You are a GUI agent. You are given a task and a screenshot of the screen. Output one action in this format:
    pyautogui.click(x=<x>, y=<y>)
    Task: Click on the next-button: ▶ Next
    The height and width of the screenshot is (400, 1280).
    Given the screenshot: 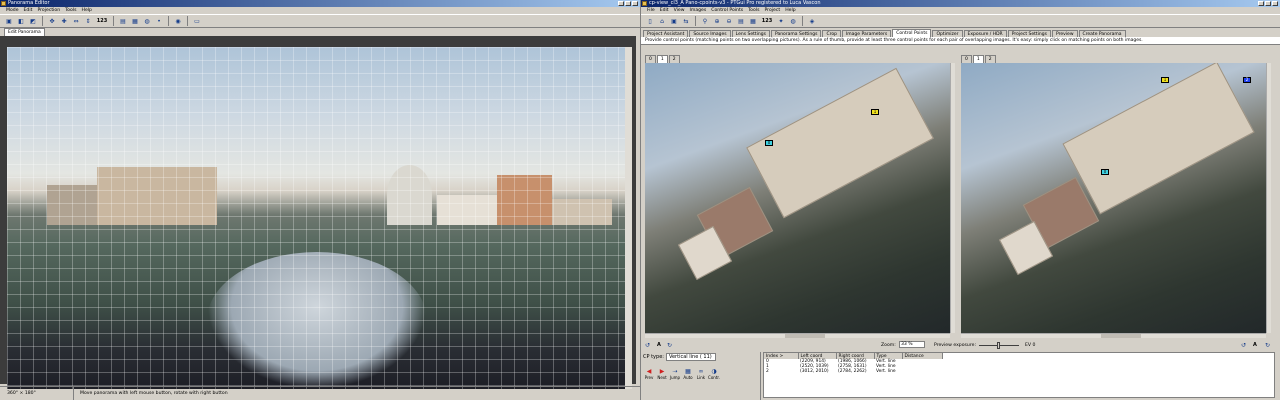 What is the action you would take?
    pyautogui.click(x=662, y=374)
    